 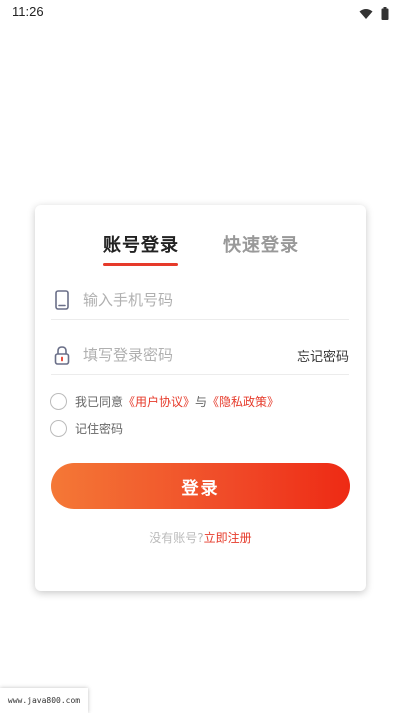 I want to click on register-link: 立即注册, so click(x=228, y=538).